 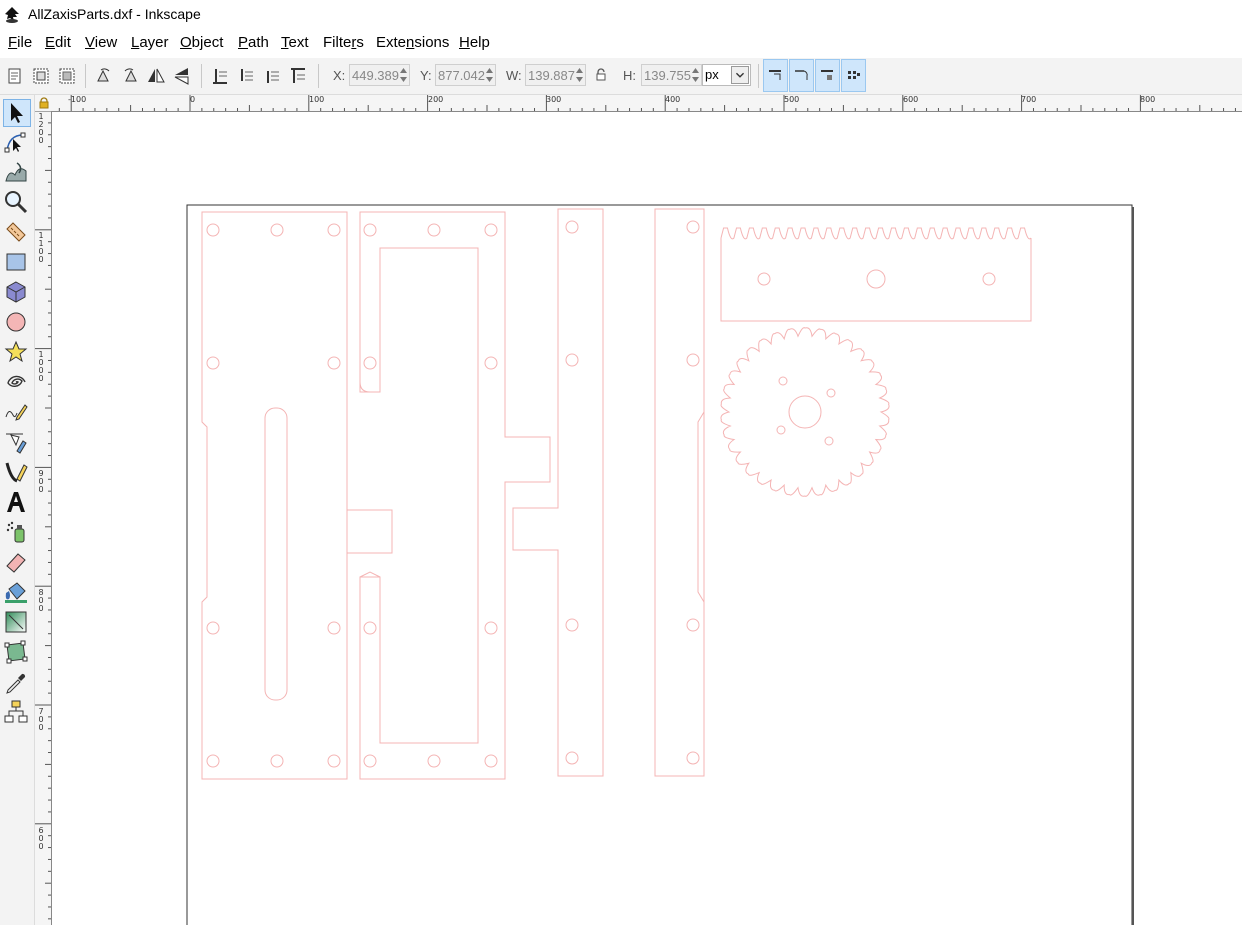 I want to click on lower-to-bottom-icon, so click(x=220, y=76).